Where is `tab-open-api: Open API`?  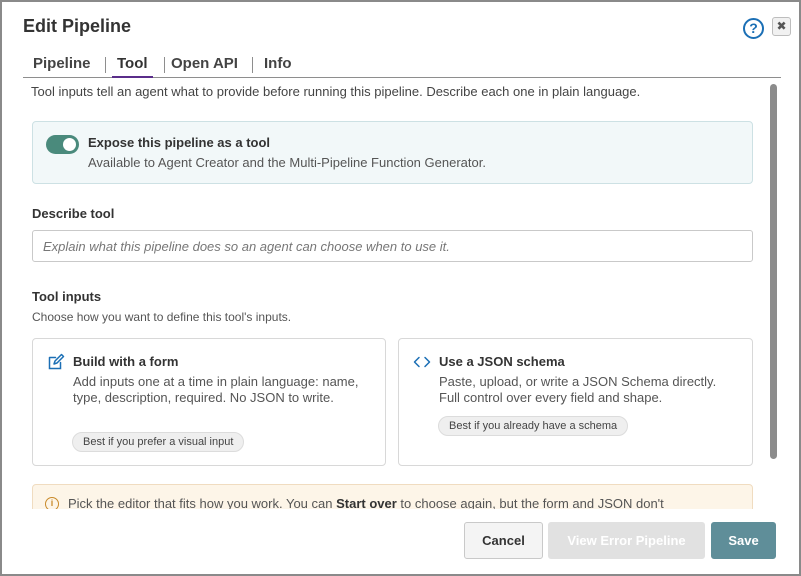
tab-open-api: Open API is located at coordinates (204, 66).